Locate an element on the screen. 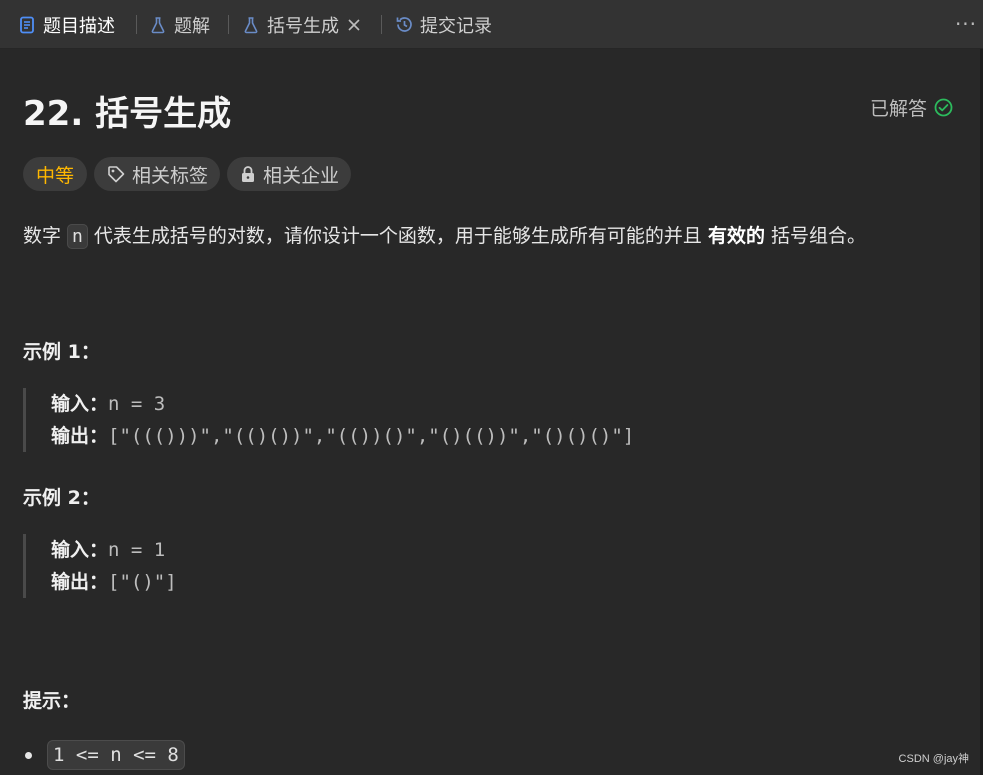  example-heading: 示例 2： is located at coordinates (61, 498).